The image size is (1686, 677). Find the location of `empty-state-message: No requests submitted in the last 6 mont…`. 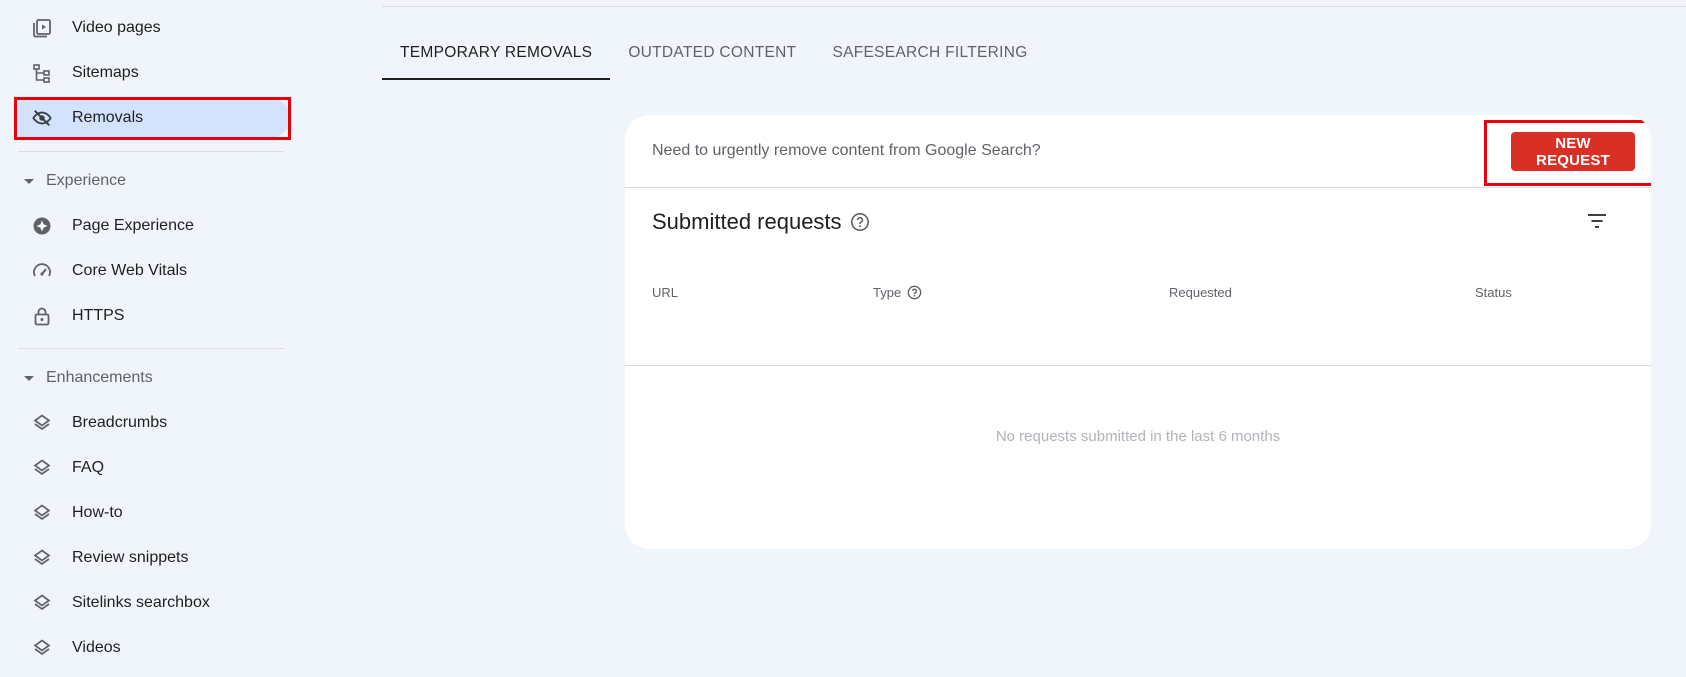

empty-state-message: No requests submitted in the last 6 mont… is located at coordinates (1138, 436).